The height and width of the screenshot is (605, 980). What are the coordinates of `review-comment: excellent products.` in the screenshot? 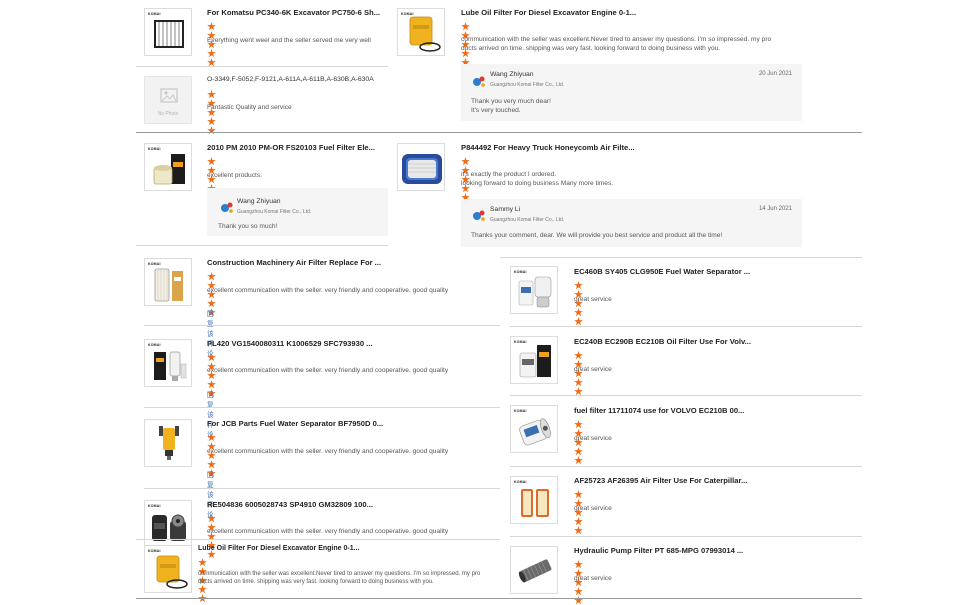 It's located at (234, 175).